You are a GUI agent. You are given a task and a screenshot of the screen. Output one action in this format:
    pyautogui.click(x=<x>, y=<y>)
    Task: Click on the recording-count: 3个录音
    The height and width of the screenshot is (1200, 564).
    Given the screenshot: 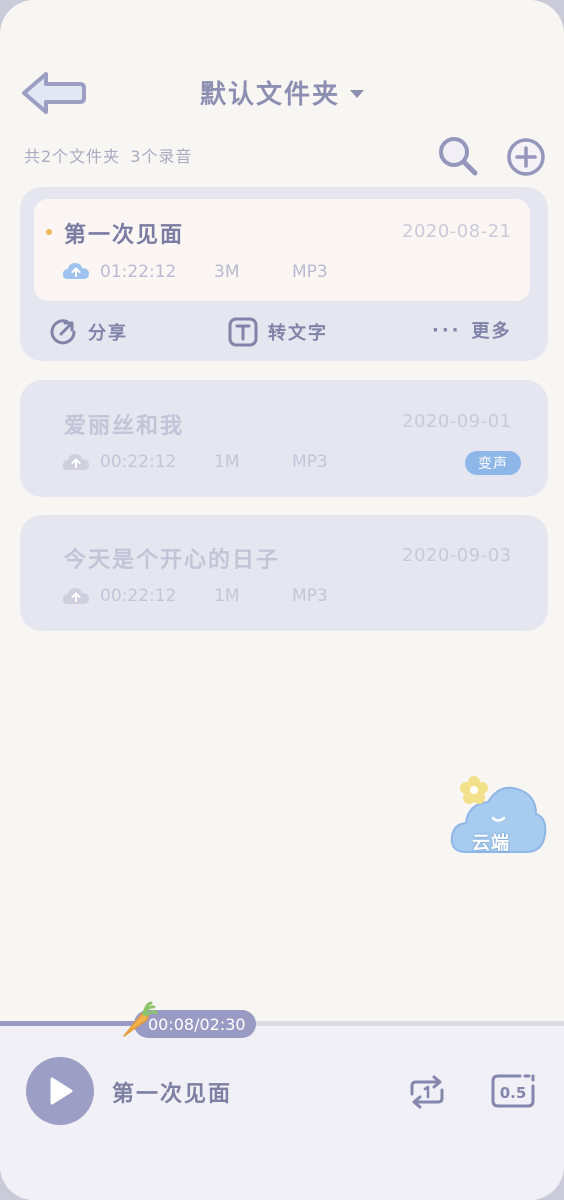 What is the action you would take?
    pyautogui.click(x=161, y=156)
    